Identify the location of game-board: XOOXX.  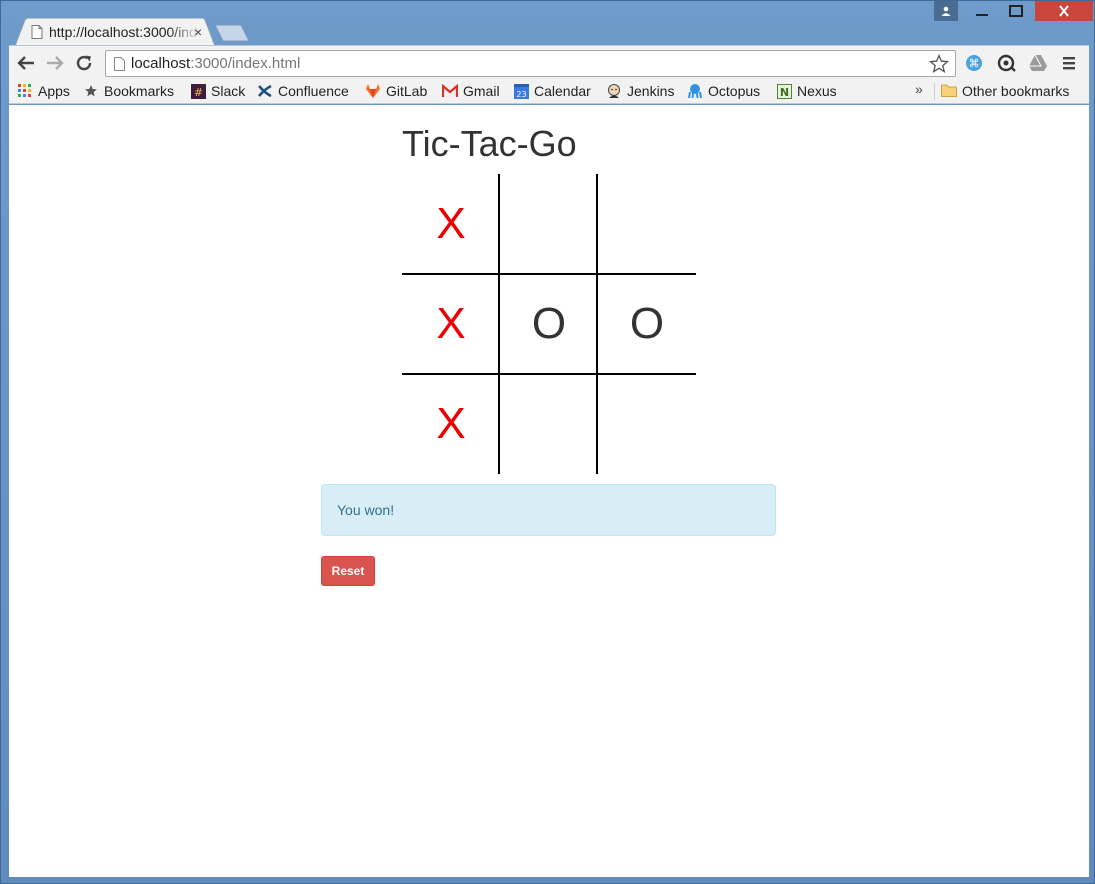
(549, 324).